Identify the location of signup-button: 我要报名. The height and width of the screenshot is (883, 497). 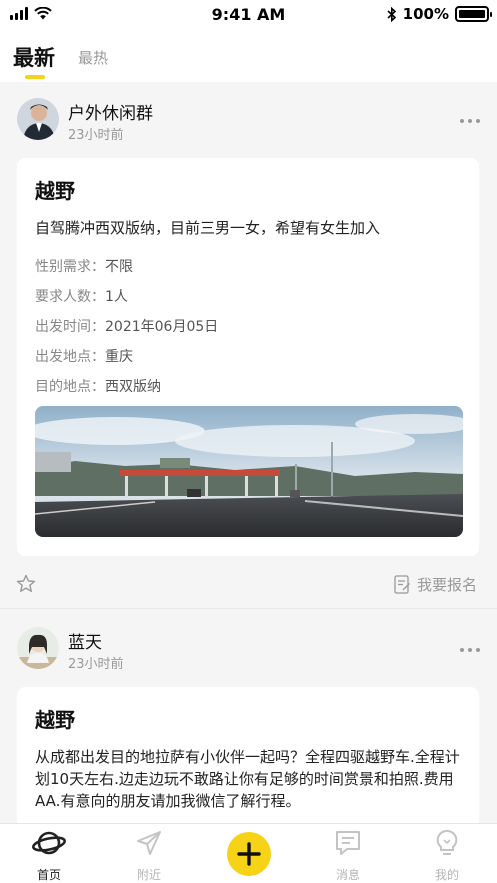
(435, 584).